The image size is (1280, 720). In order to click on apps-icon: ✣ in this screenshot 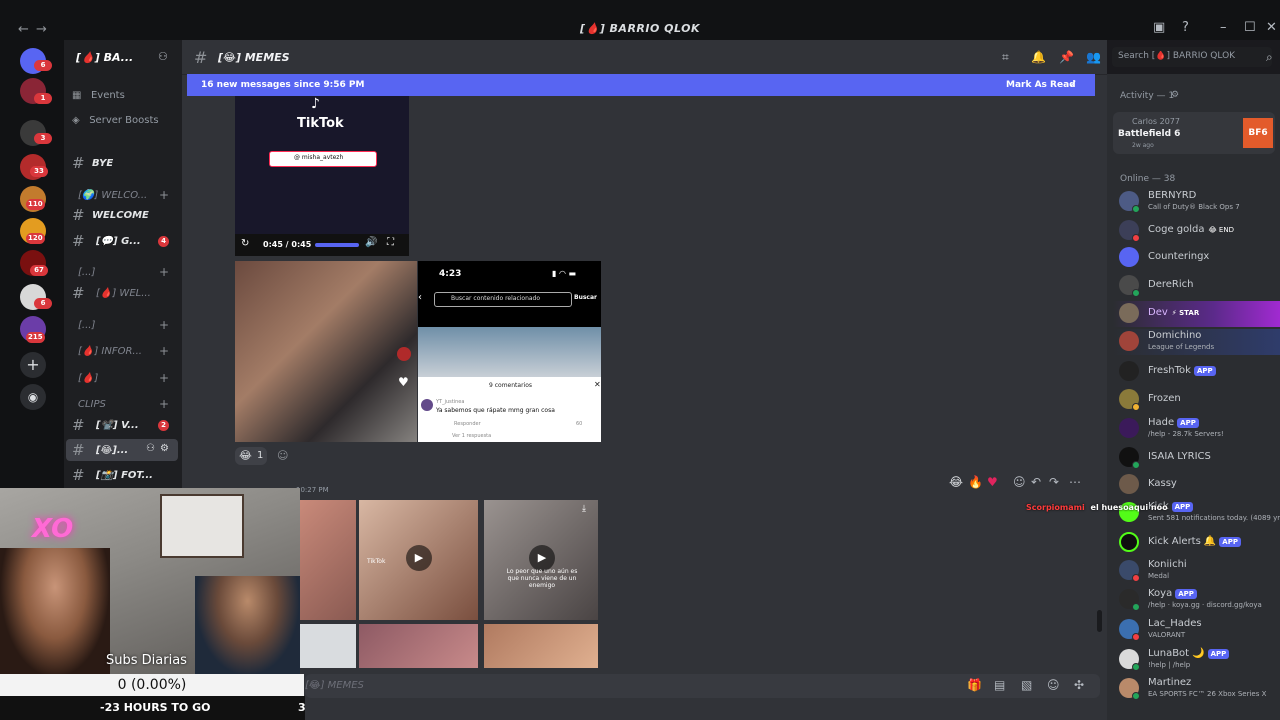, I will do `click(1079, 685)`.